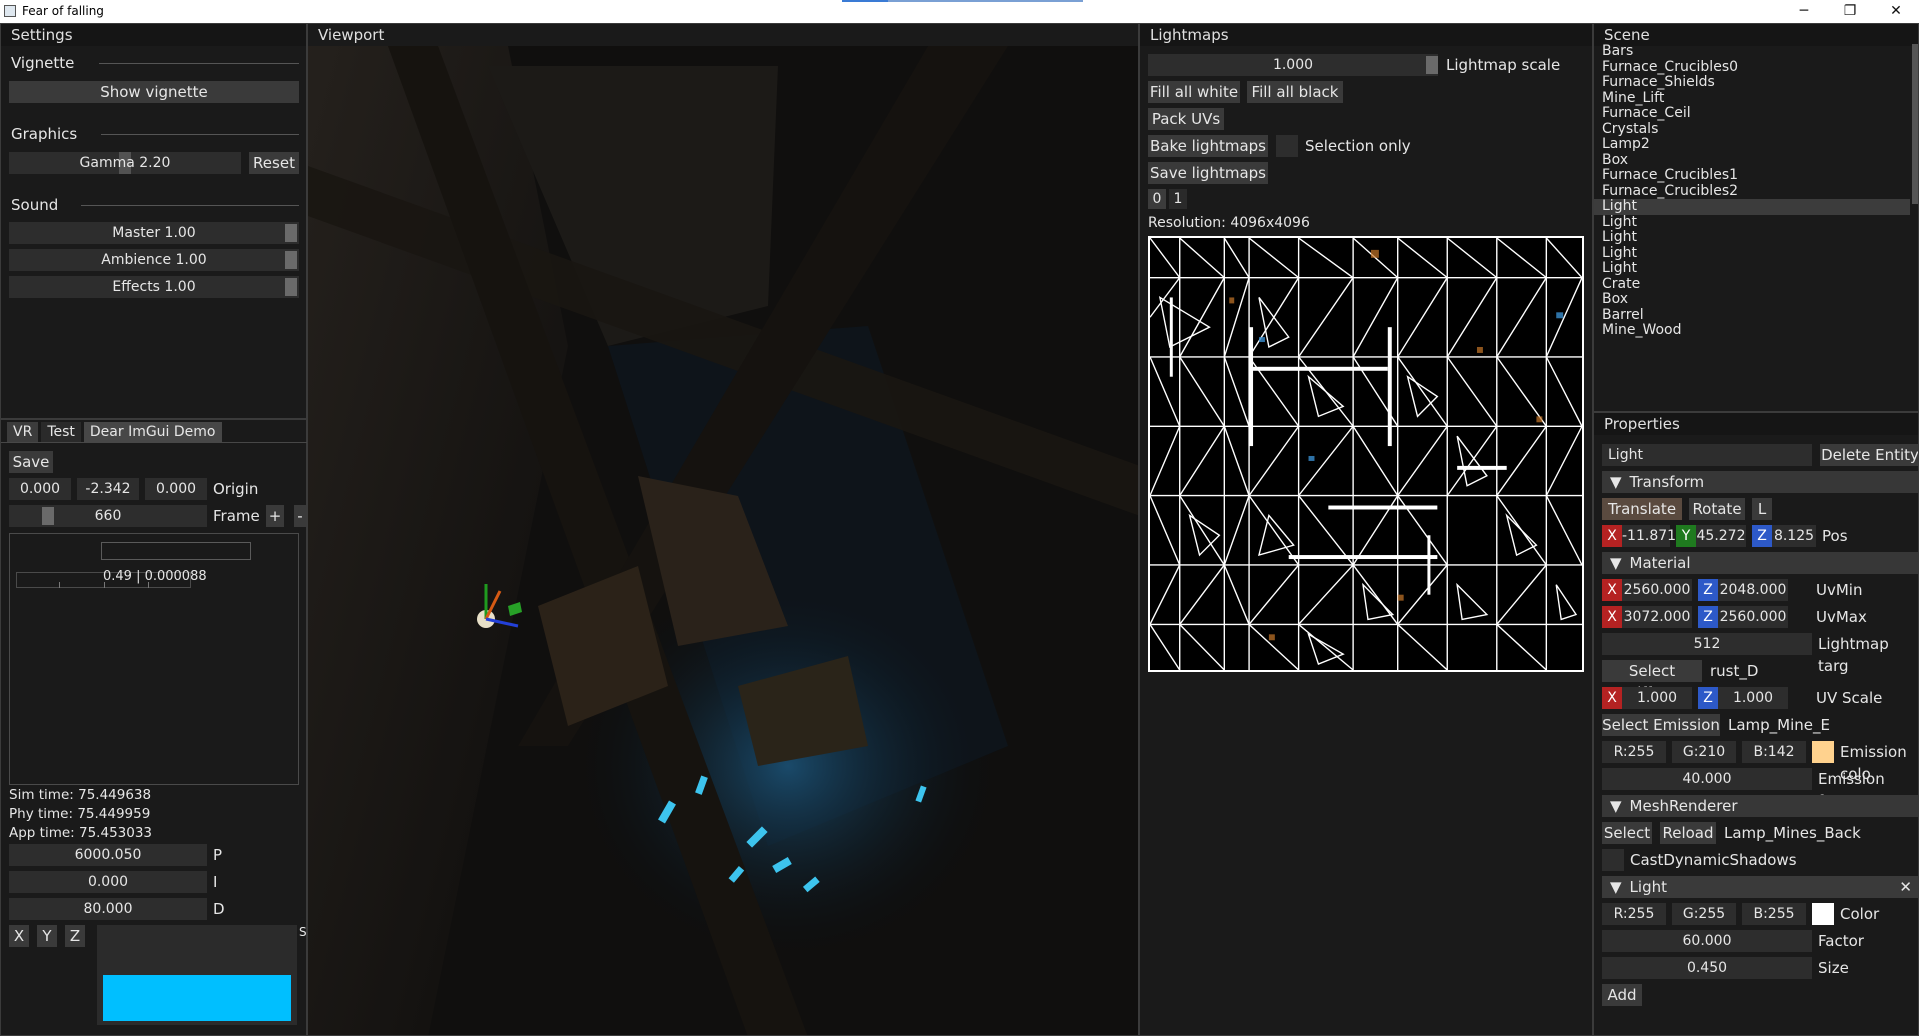 Image resolution: width=1919 pixels, height=1036 pixels. What do you see at coordinates (1774, 914) in the screenshot?
I see `light-b-field: B:255` at bounding box center [1774, 914].